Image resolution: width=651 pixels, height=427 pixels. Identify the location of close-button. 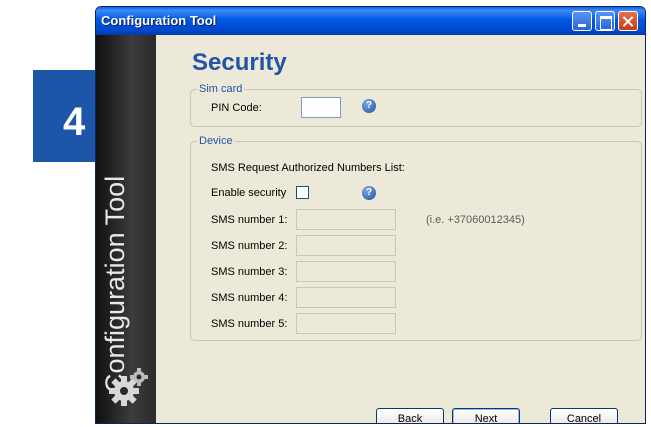
(628, 21).